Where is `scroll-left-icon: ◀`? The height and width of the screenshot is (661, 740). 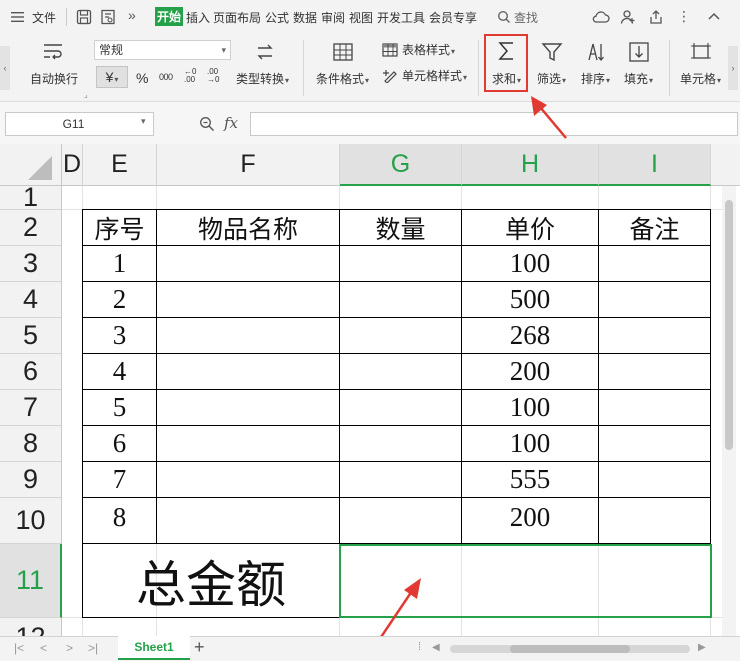 scroll-left-icon: ◀ is located at coordinates (436, 647).